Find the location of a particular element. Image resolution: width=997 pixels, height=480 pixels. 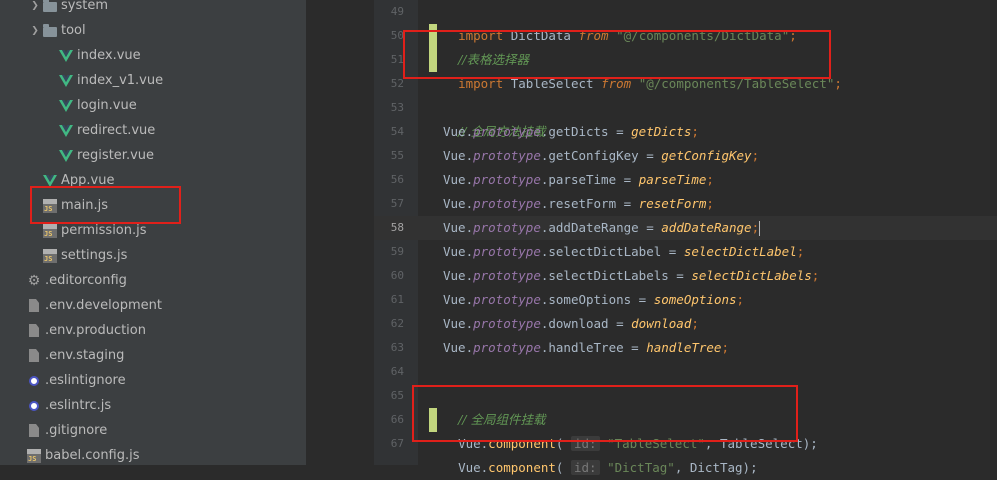

tree-item-register-vue: register.vue is located at coordinates (153, 155).